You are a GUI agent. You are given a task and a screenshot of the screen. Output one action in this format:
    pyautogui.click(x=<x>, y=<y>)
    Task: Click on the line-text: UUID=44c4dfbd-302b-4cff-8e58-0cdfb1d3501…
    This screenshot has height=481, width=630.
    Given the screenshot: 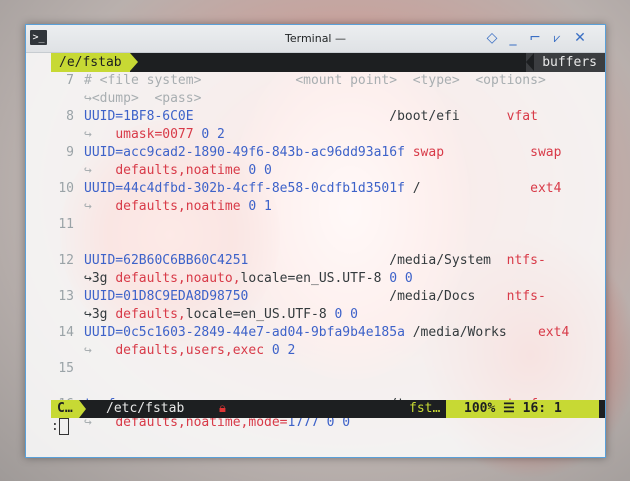 What is the action you would take?
    pyautogui.click(x=322, y=189)
    